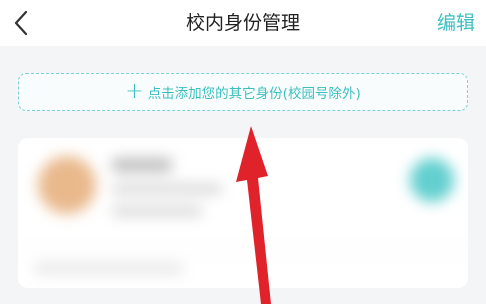 The image size is (486, 304). What do you see at coordinates (456, 23) in the screenshot?
I see `edit-button: 编辑` at bounding box center [456, 23].